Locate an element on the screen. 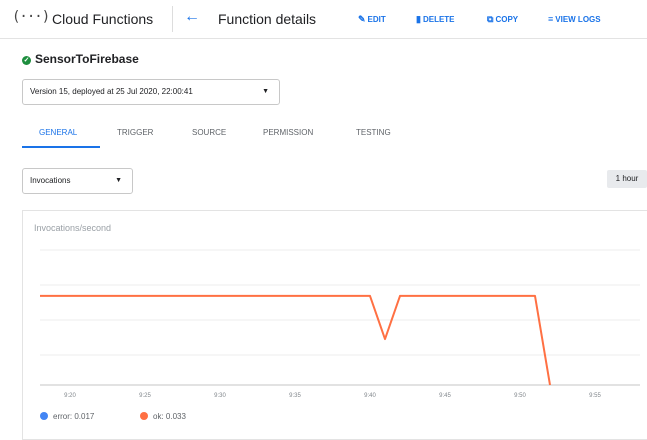 The height and width of the screenshot is (440, 647). x-tick-label: 9:40 is located at coordinates (370, 396).